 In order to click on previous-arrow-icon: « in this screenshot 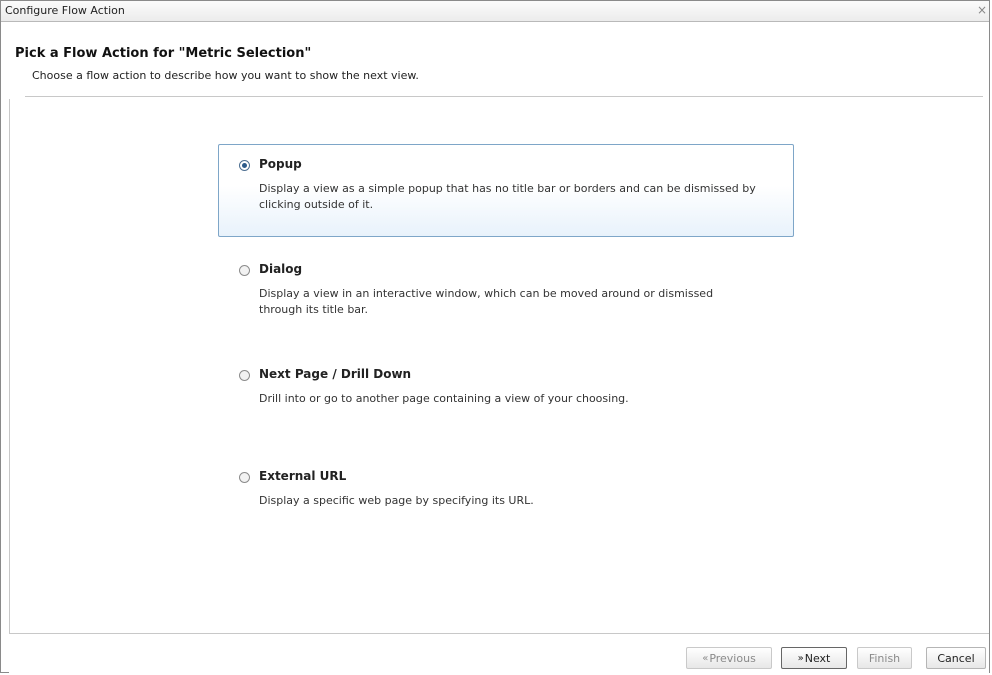, I will do `click(705, 658)`.